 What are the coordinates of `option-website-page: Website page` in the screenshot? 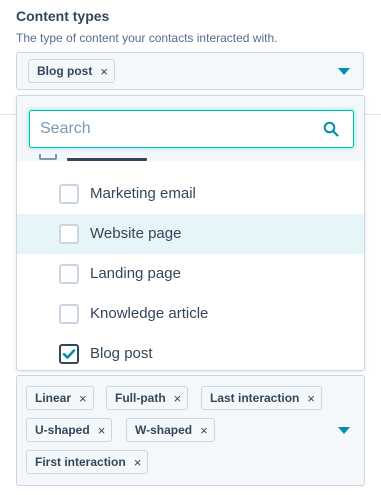 It's located at (190, 234).